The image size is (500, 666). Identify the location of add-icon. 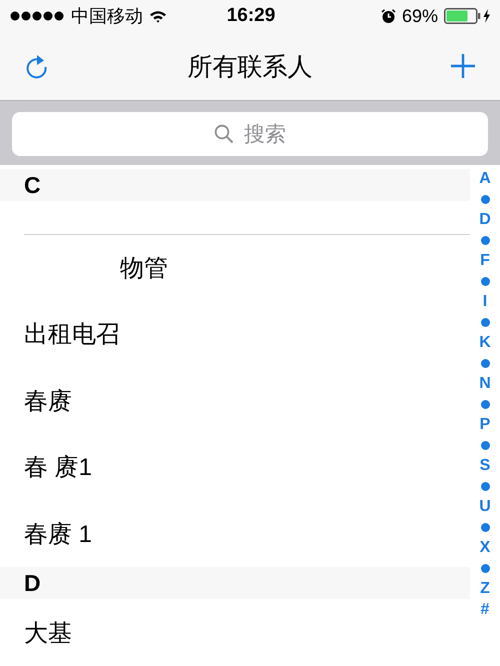
(463, 66).